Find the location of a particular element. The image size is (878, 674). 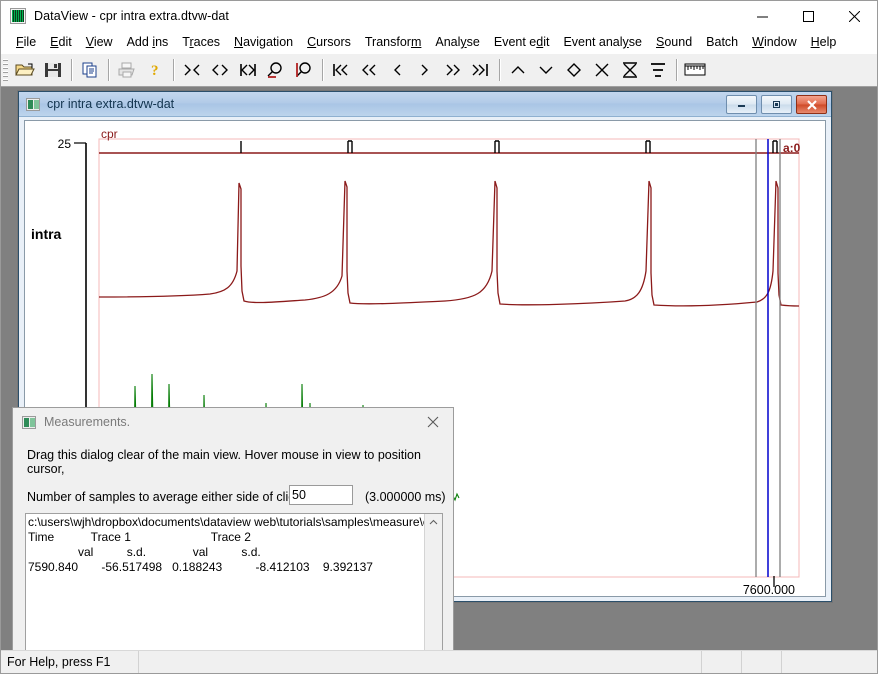

menu-event-analyse: Event analyse is located at coordinates (602, 42).